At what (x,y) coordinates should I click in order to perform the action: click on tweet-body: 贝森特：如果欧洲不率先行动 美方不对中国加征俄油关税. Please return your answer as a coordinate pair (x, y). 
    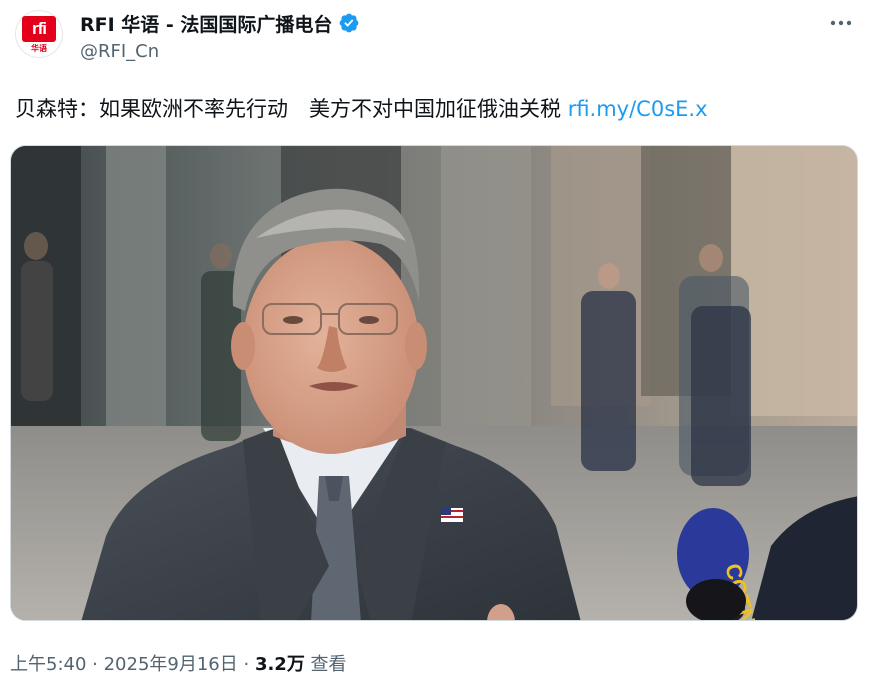
    Looking at the image, I should click on (291, 109).